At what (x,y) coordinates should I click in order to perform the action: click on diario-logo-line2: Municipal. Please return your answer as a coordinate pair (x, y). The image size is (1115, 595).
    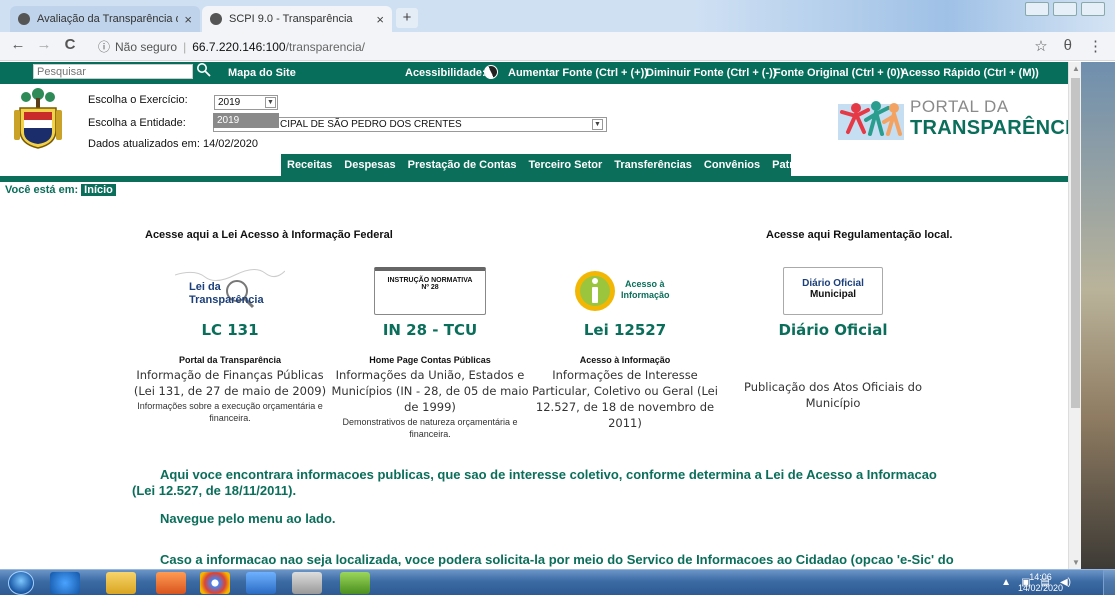
    Looking at the image, I should click on (833, 294).